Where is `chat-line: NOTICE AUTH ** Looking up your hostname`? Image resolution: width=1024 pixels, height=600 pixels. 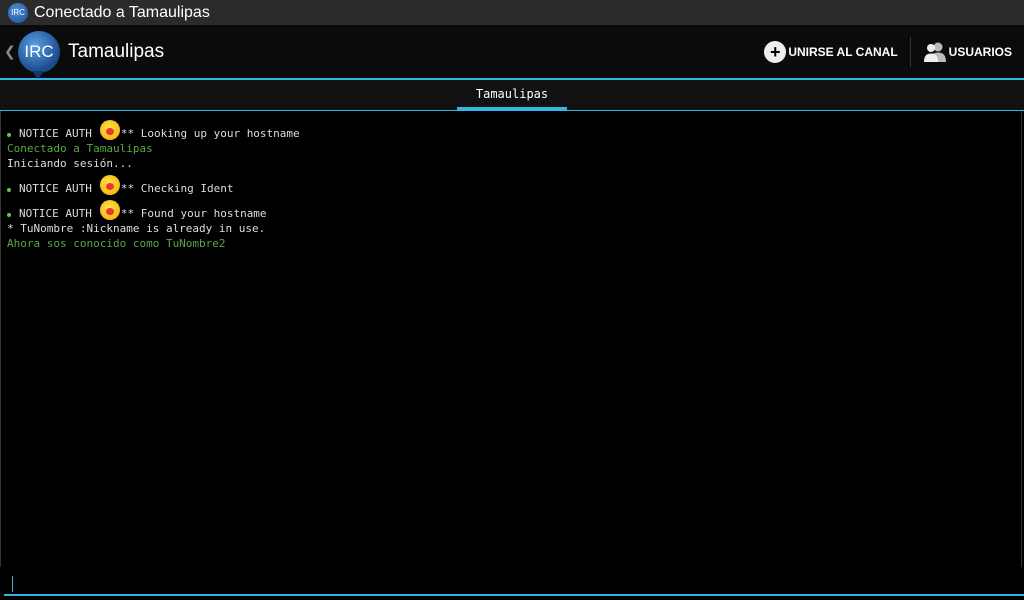
chat-line: NOTICE AUTH ** Looking up your hostname is located at coordinates (153, 130).